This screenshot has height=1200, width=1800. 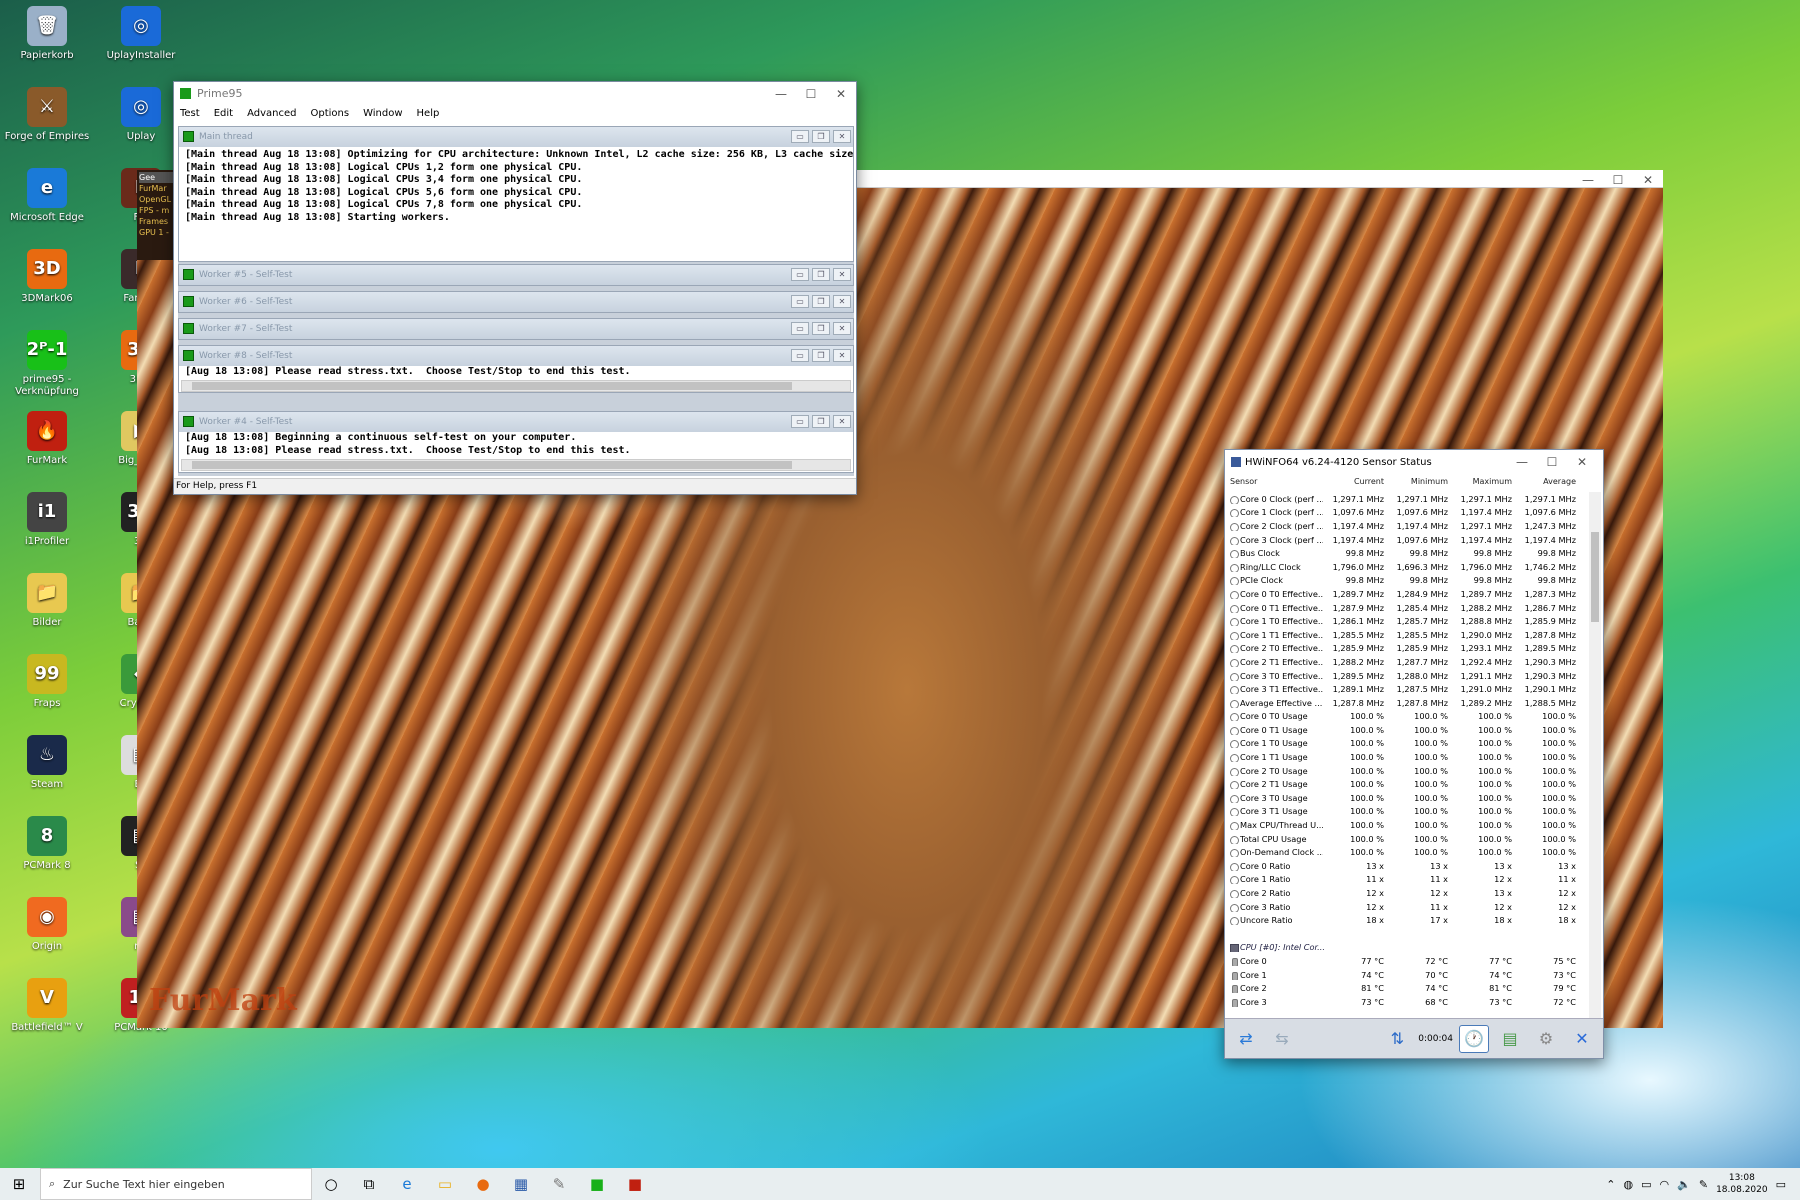 I want to click on desktop-icon: 📁 Bilder, so click(x=47, y=601).